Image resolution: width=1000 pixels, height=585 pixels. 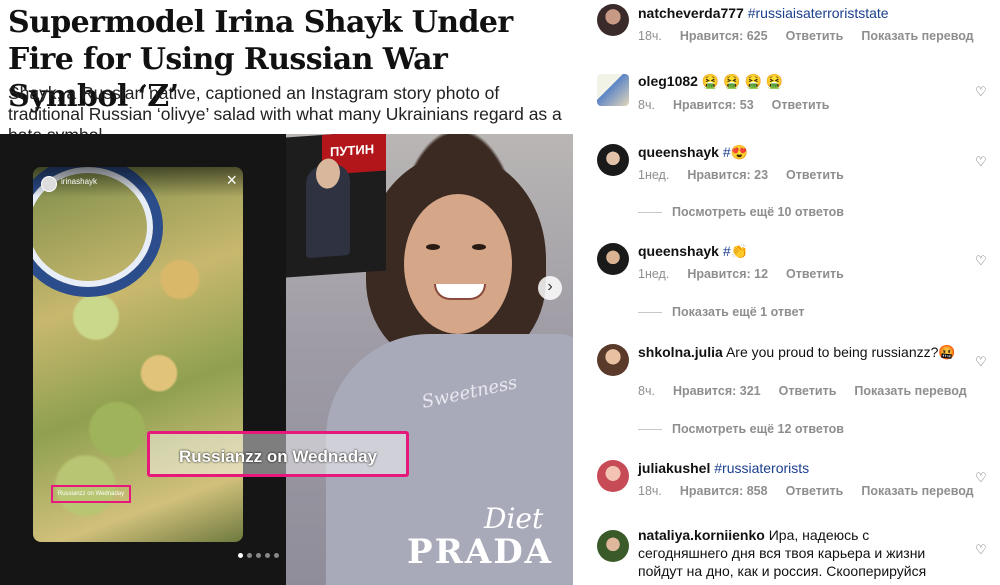 I want to click on comment-meta: 8ч. Нравится: 53 Ответить, so click(x=733, y=105).